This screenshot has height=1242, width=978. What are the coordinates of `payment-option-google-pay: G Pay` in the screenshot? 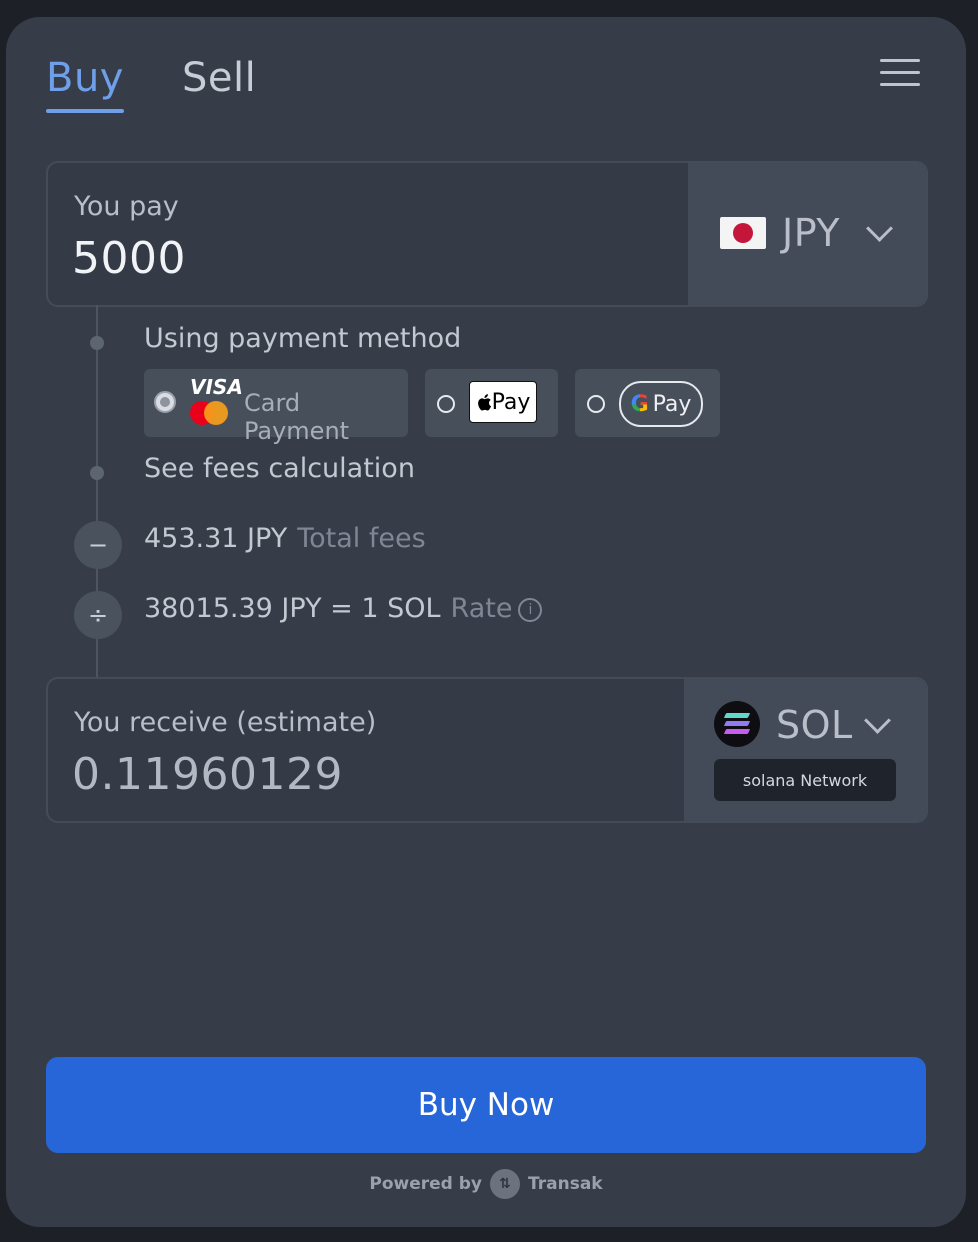 It's located at (647, 403).